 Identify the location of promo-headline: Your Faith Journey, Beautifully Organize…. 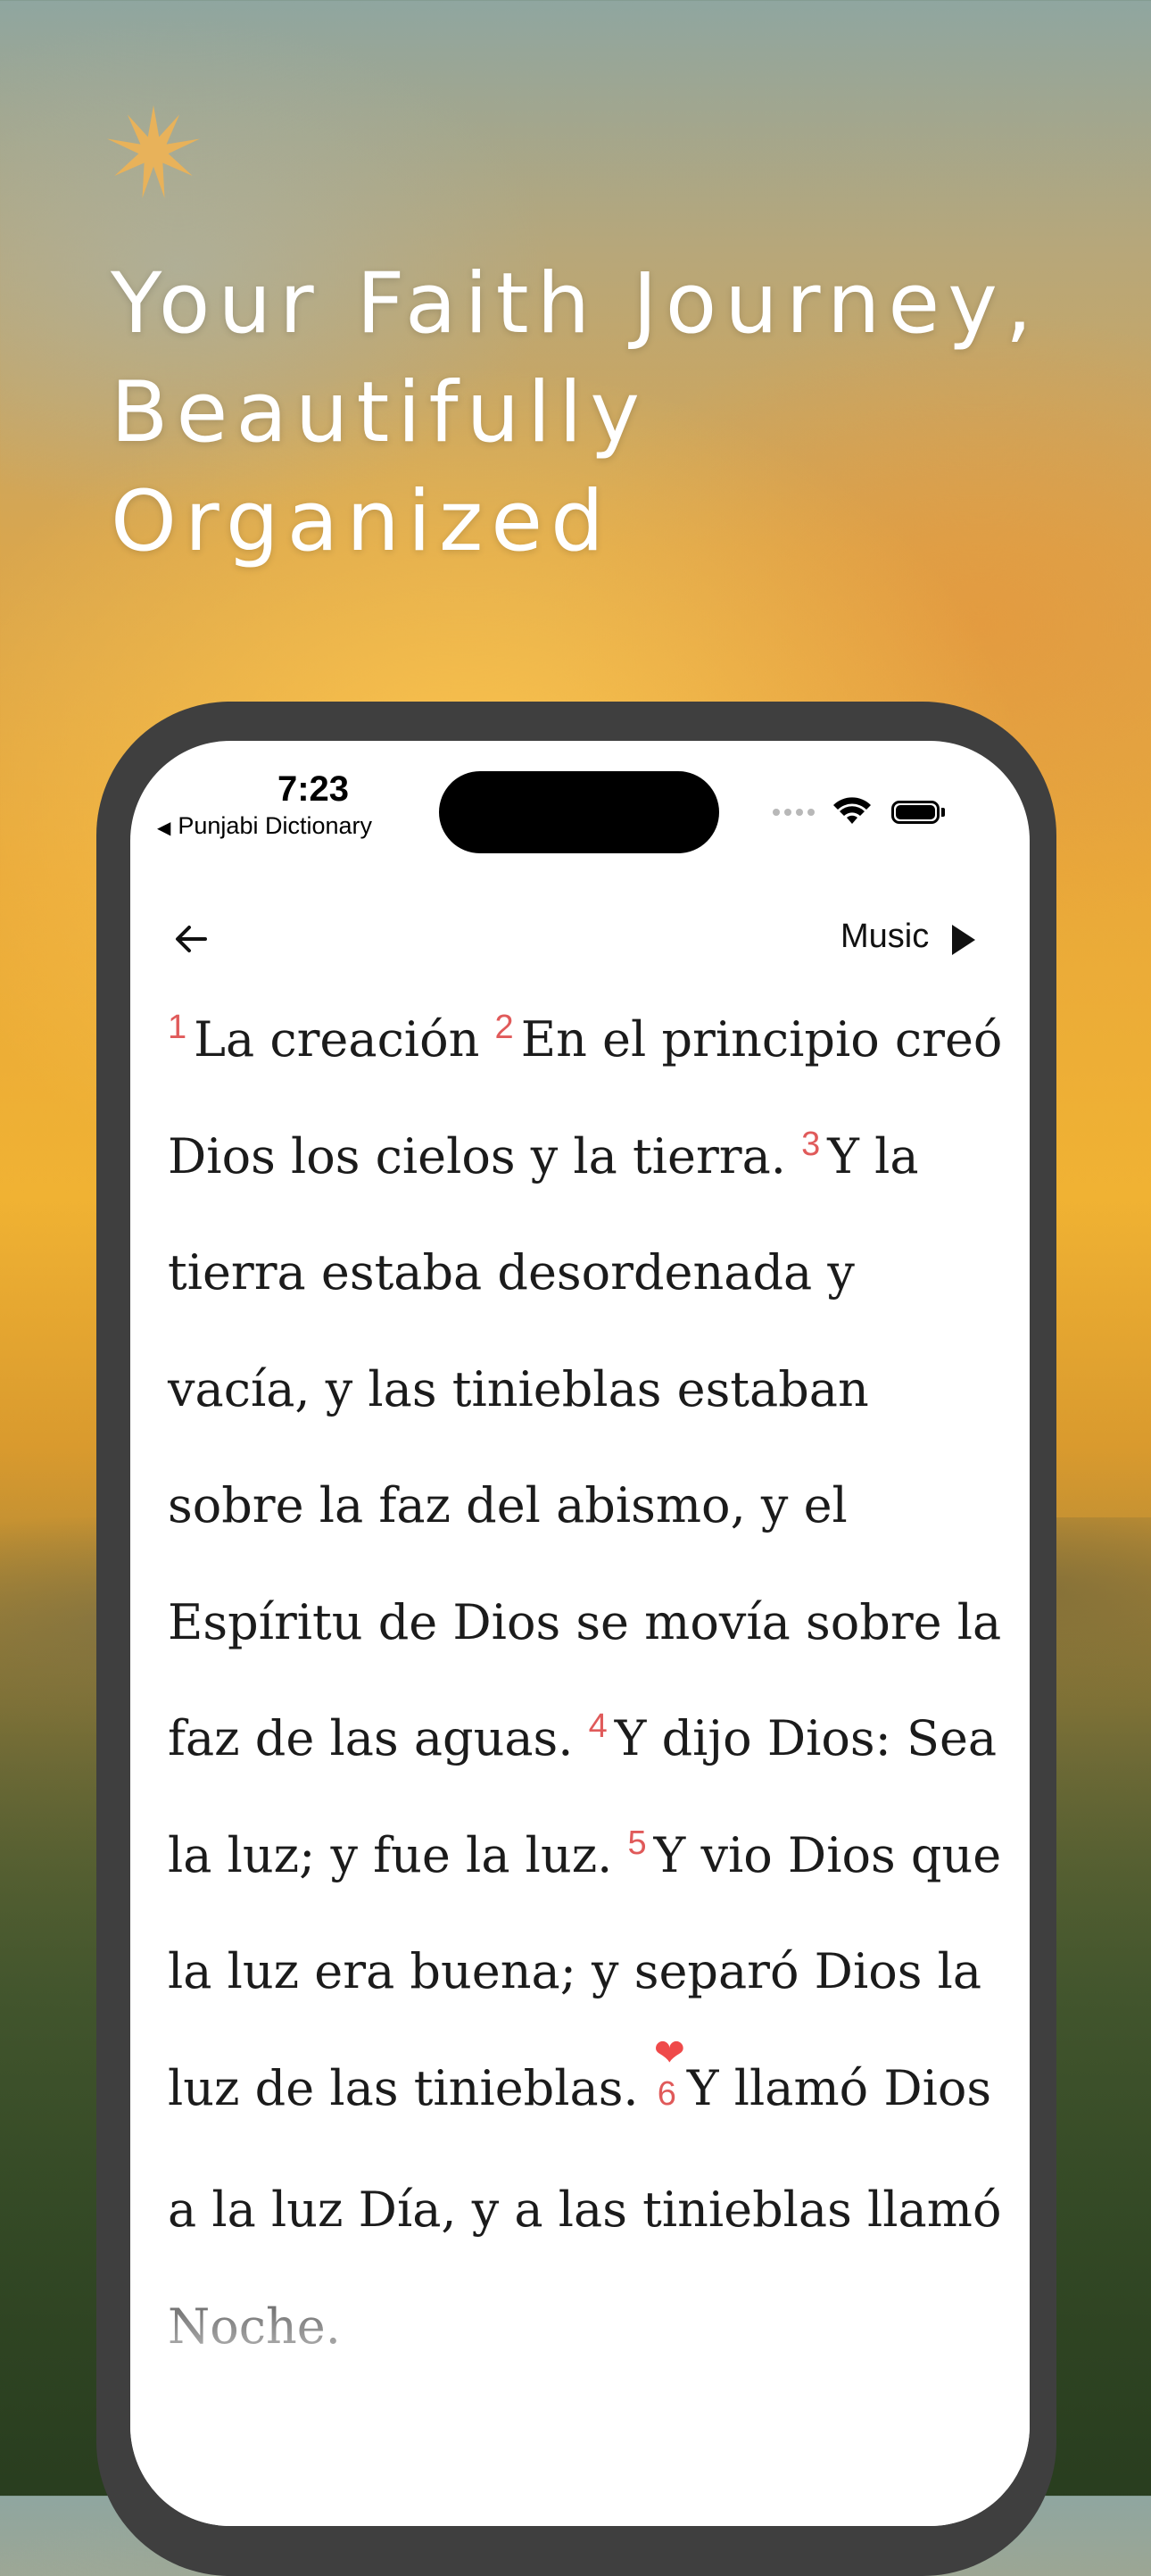
(611, 414).